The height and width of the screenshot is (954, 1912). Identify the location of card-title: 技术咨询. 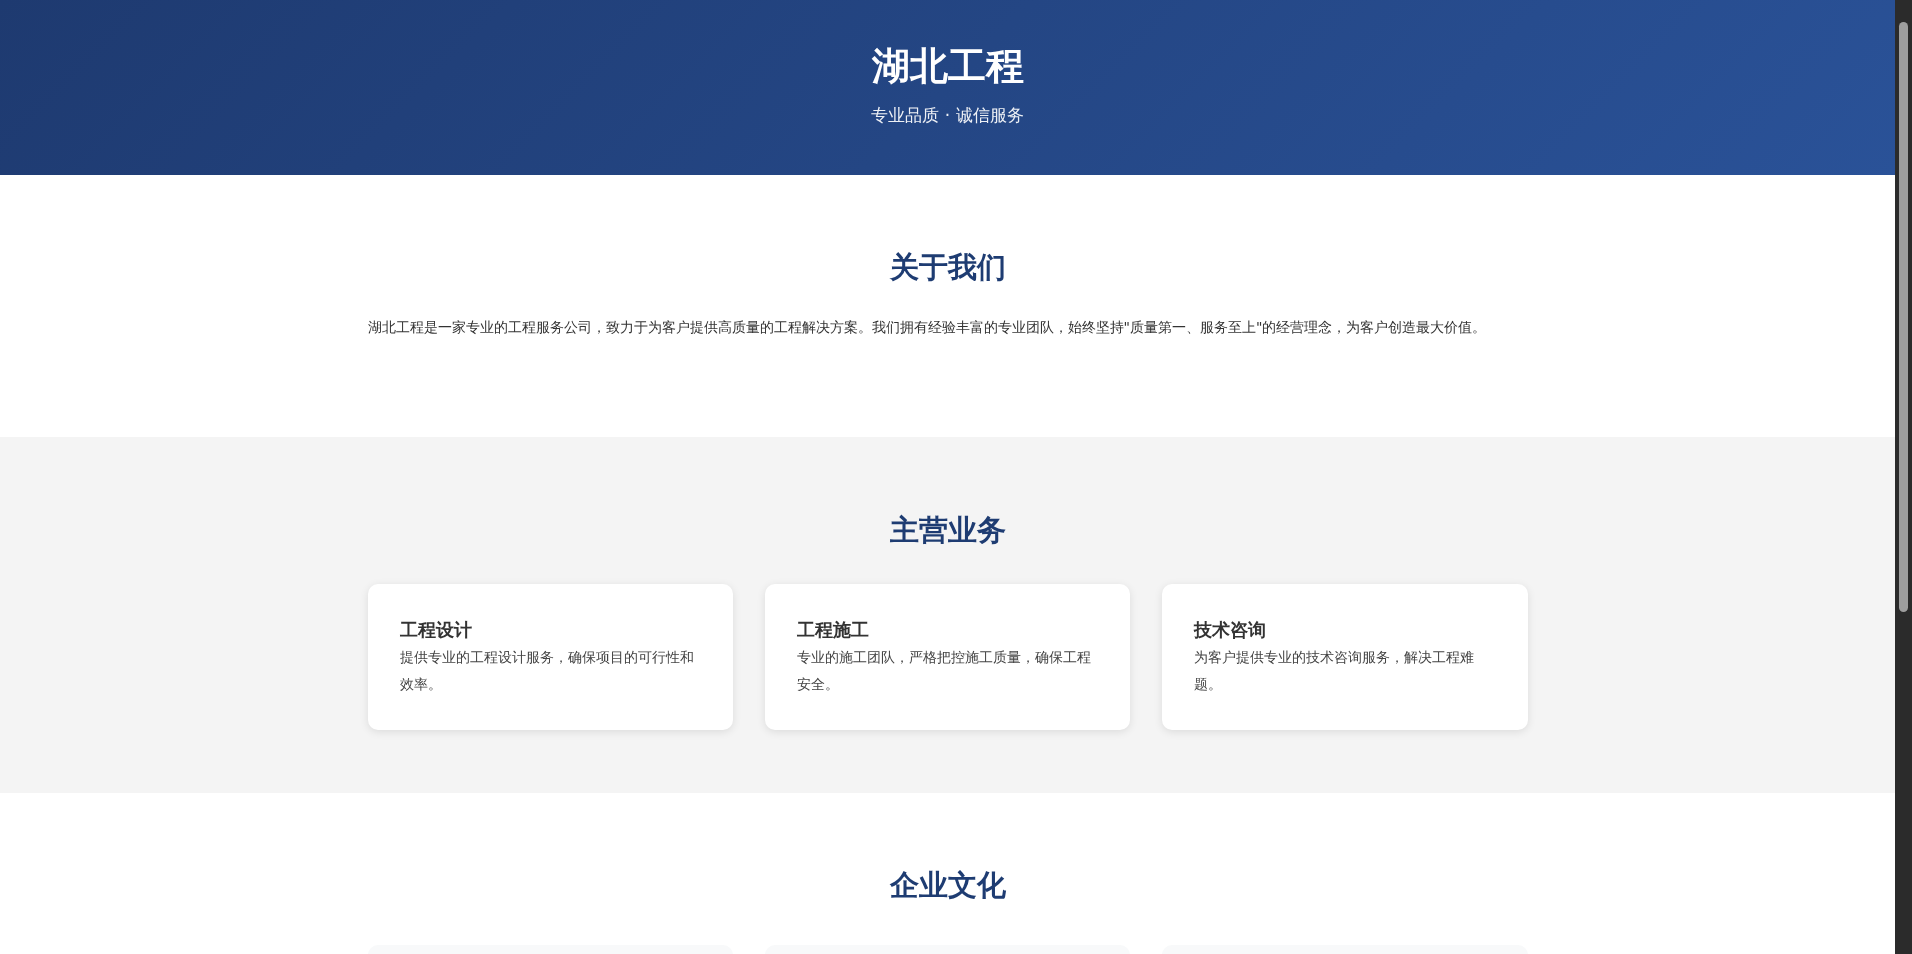
(1231, 630).